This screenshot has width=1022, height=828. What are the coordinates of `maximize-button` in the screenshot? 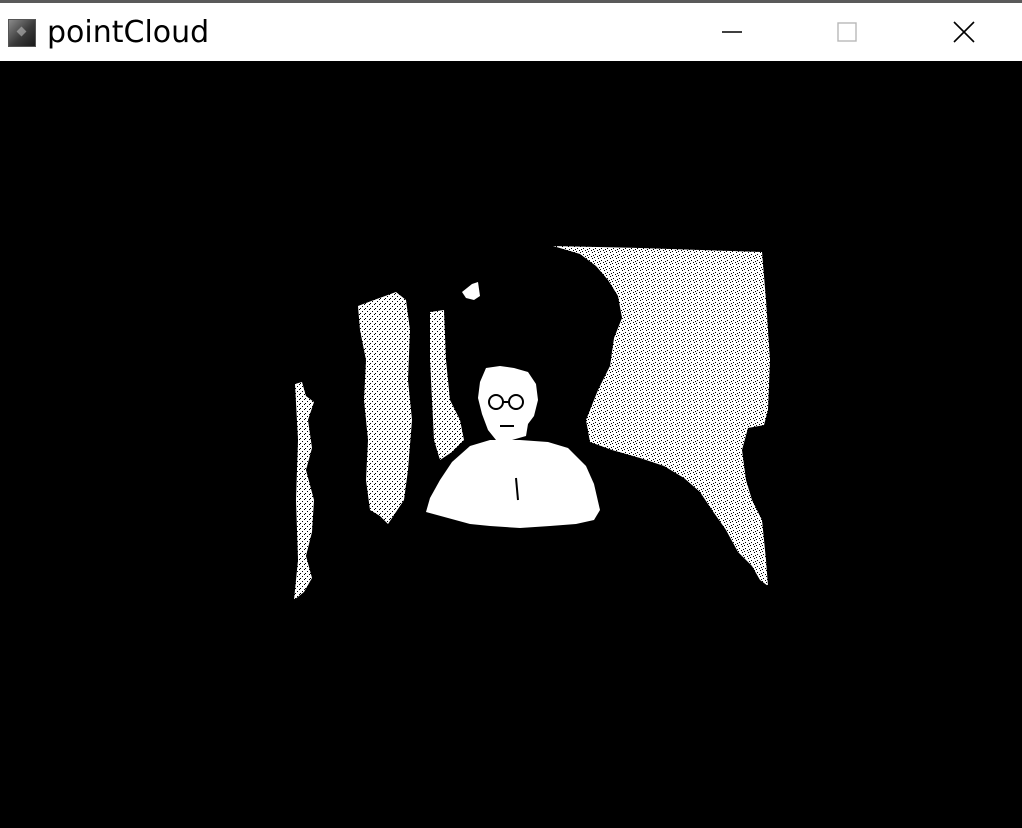 It's located at (846, 32).